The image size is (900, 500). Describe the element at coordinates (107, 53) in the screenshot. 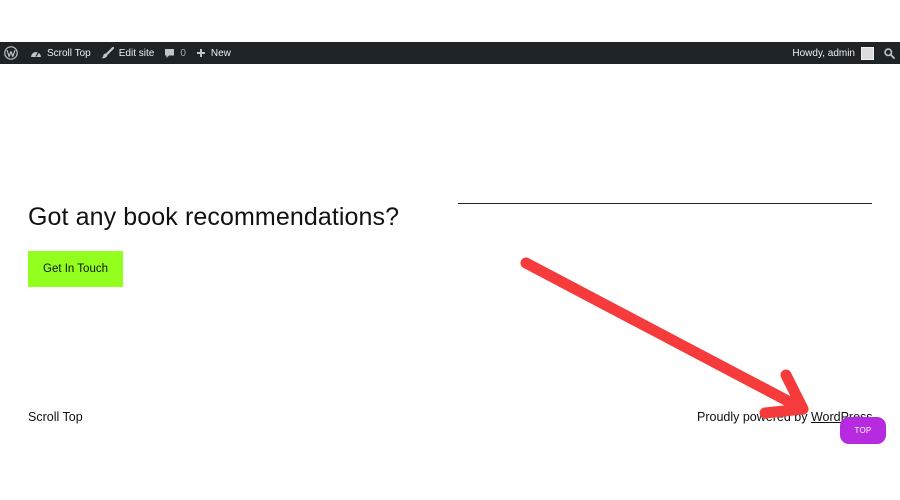

I see `brush-icon` at that location.